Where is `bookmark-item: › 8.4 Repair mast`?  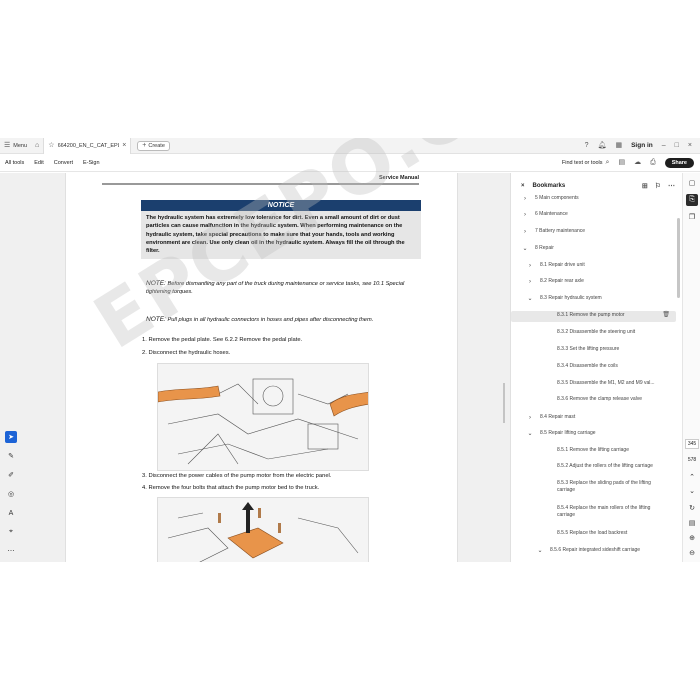 bookmark-item: › 8.4 Repair mast is located at coordinates (593, 418).